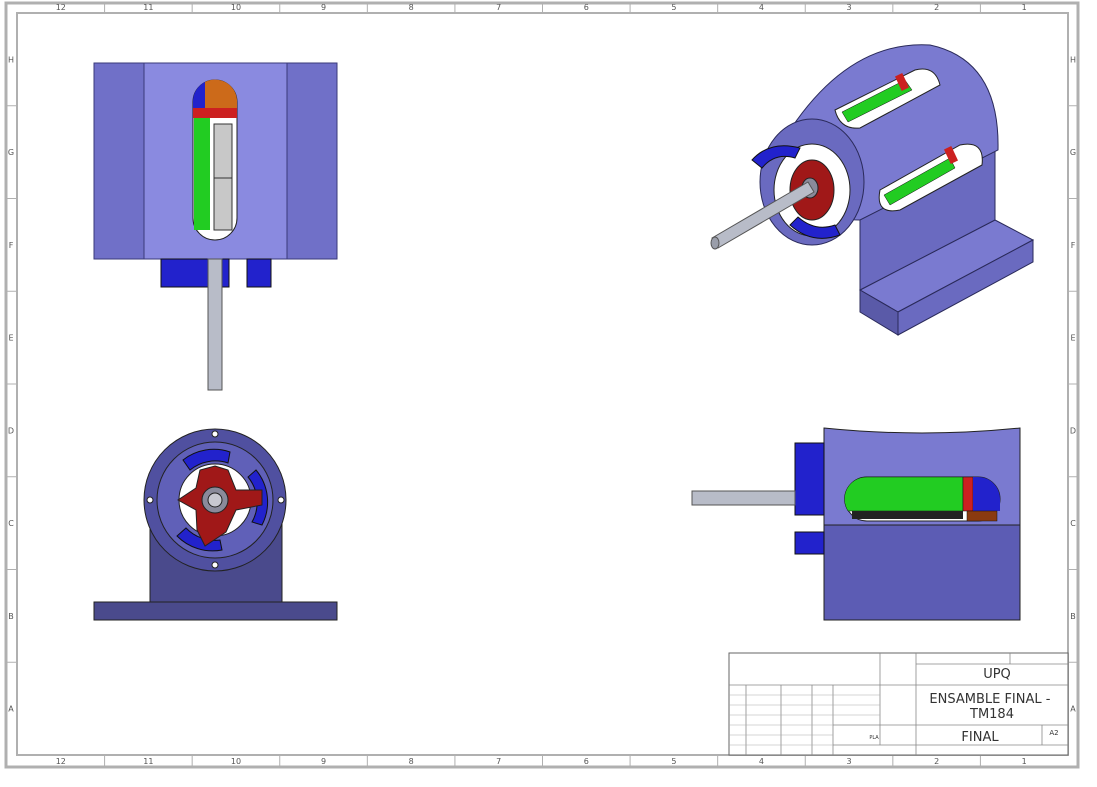  I want to click on iso-shaft-end, so click(715, 243).